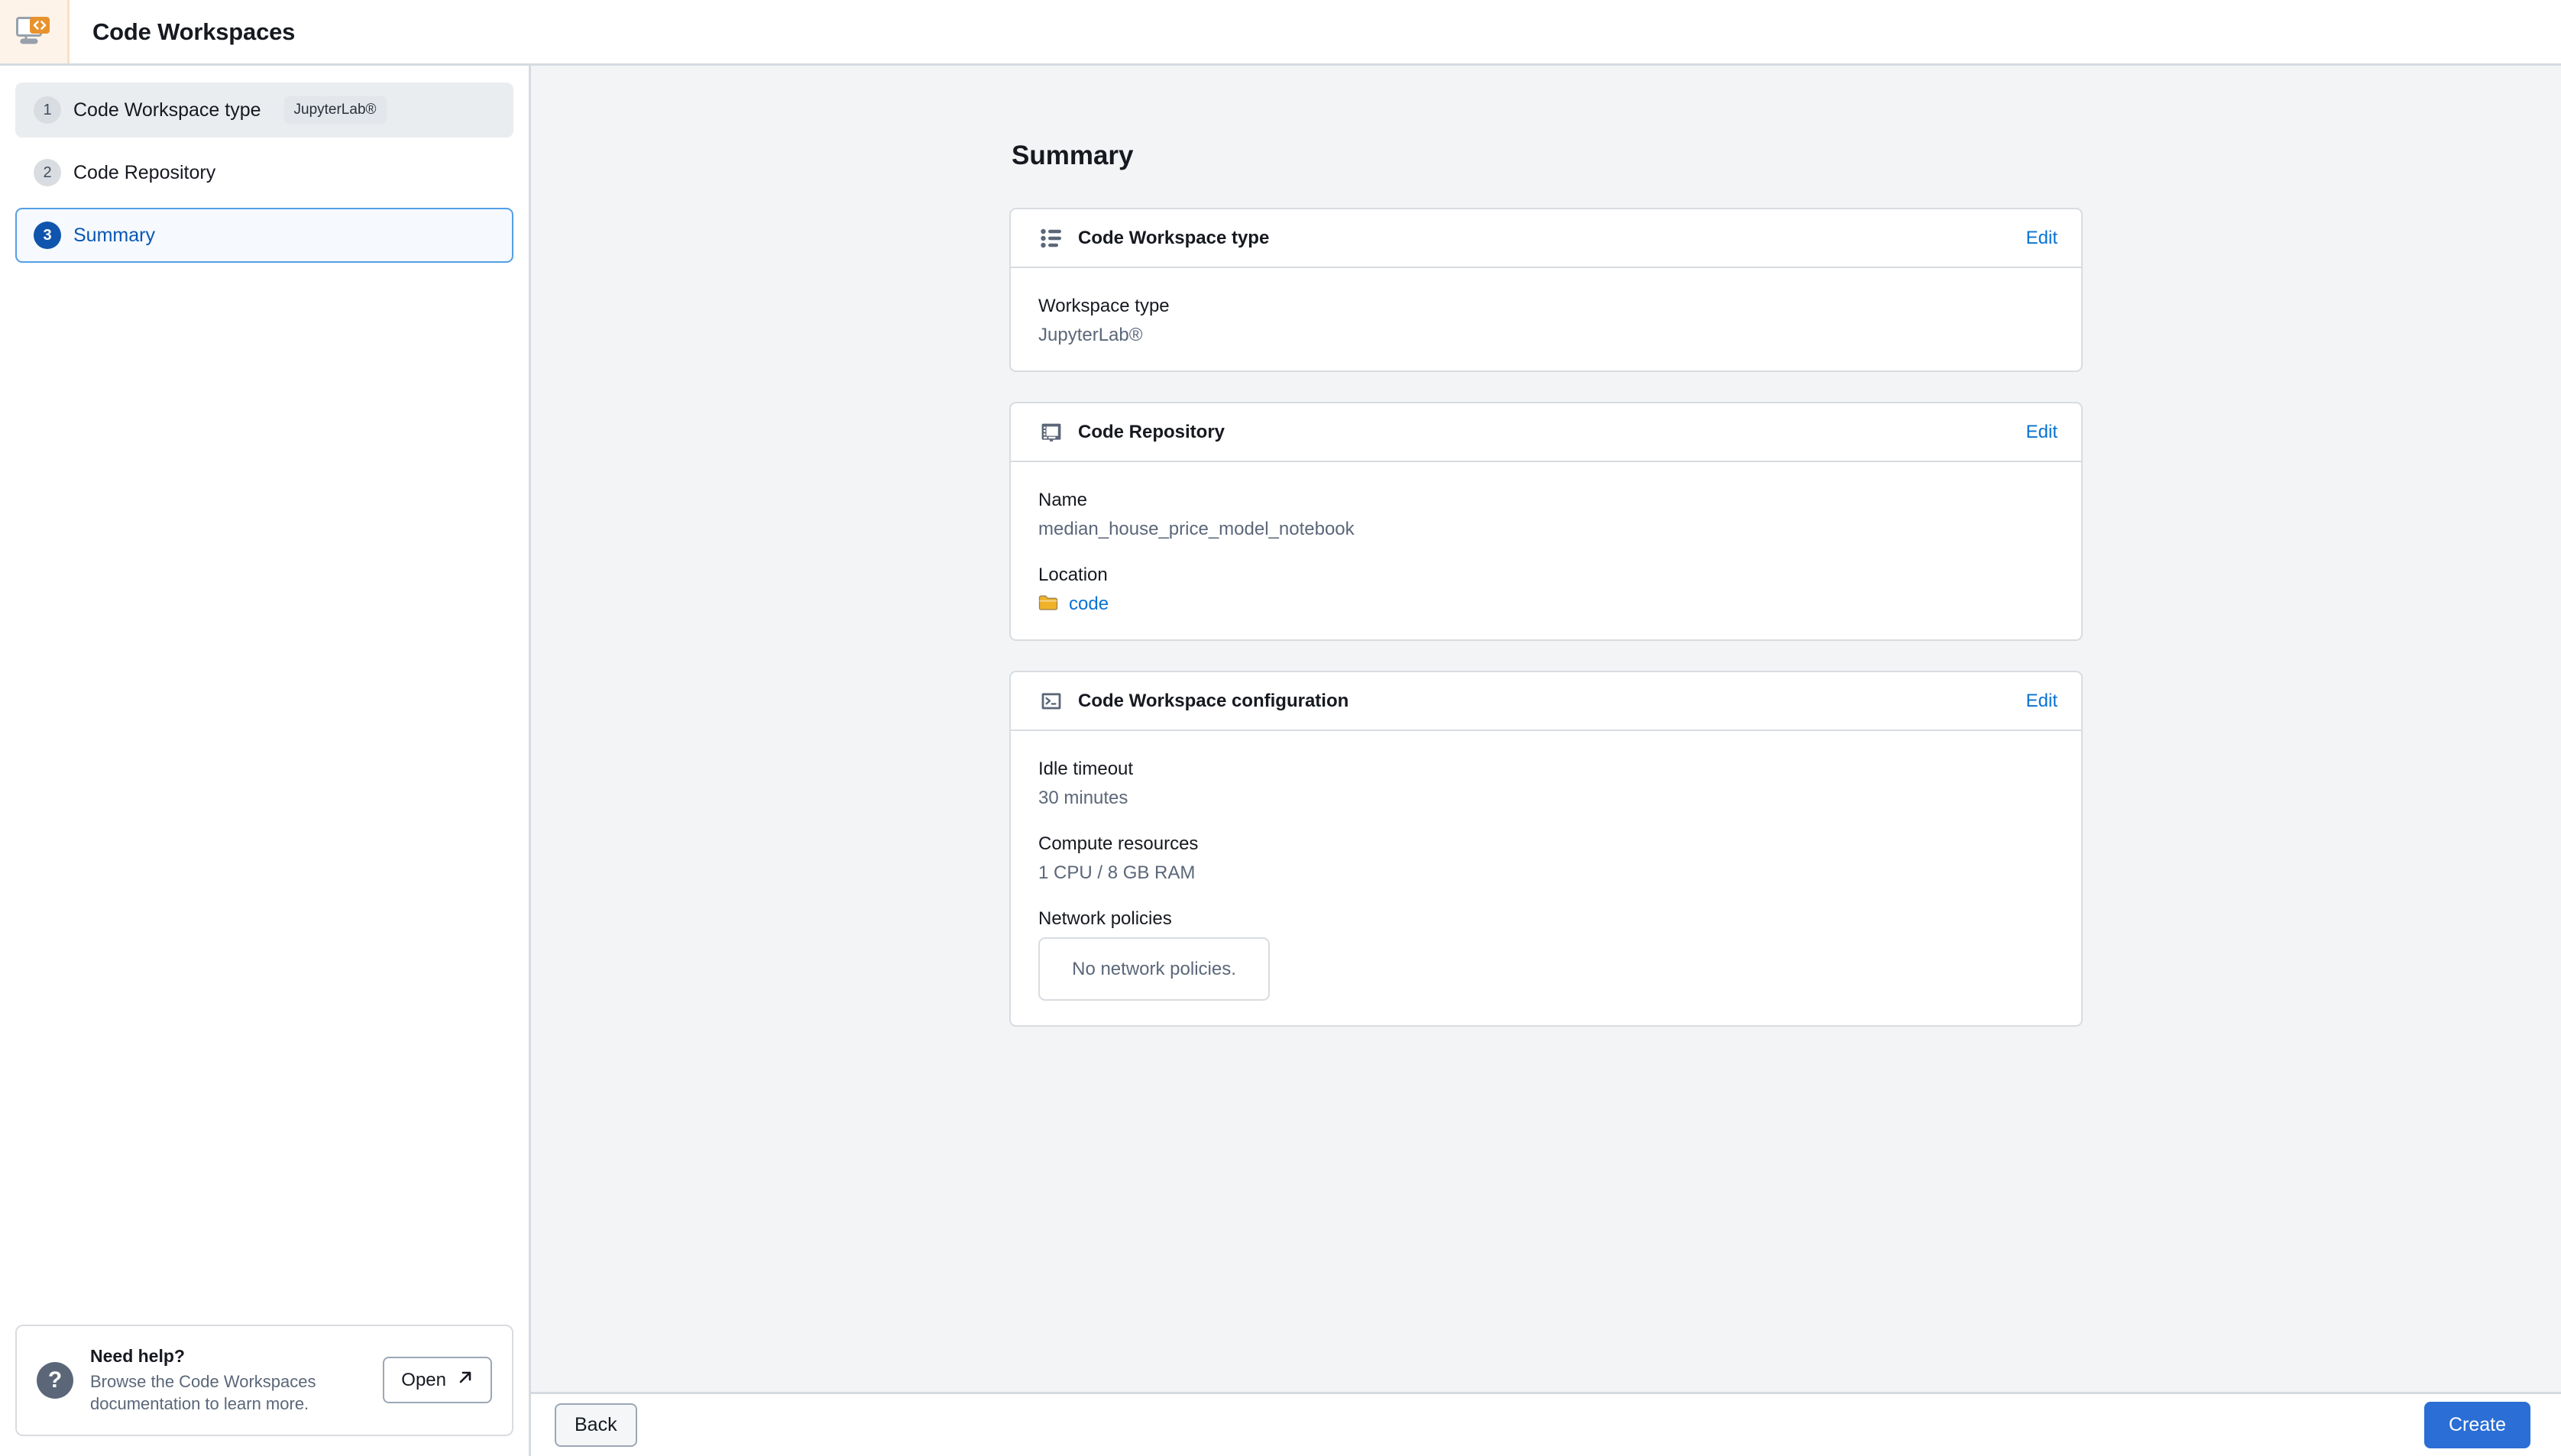  What do you see at coordinates (1051, 238) in the screenshot?
I see `bulleted-list-icon` at bounding box center [1051, 238].